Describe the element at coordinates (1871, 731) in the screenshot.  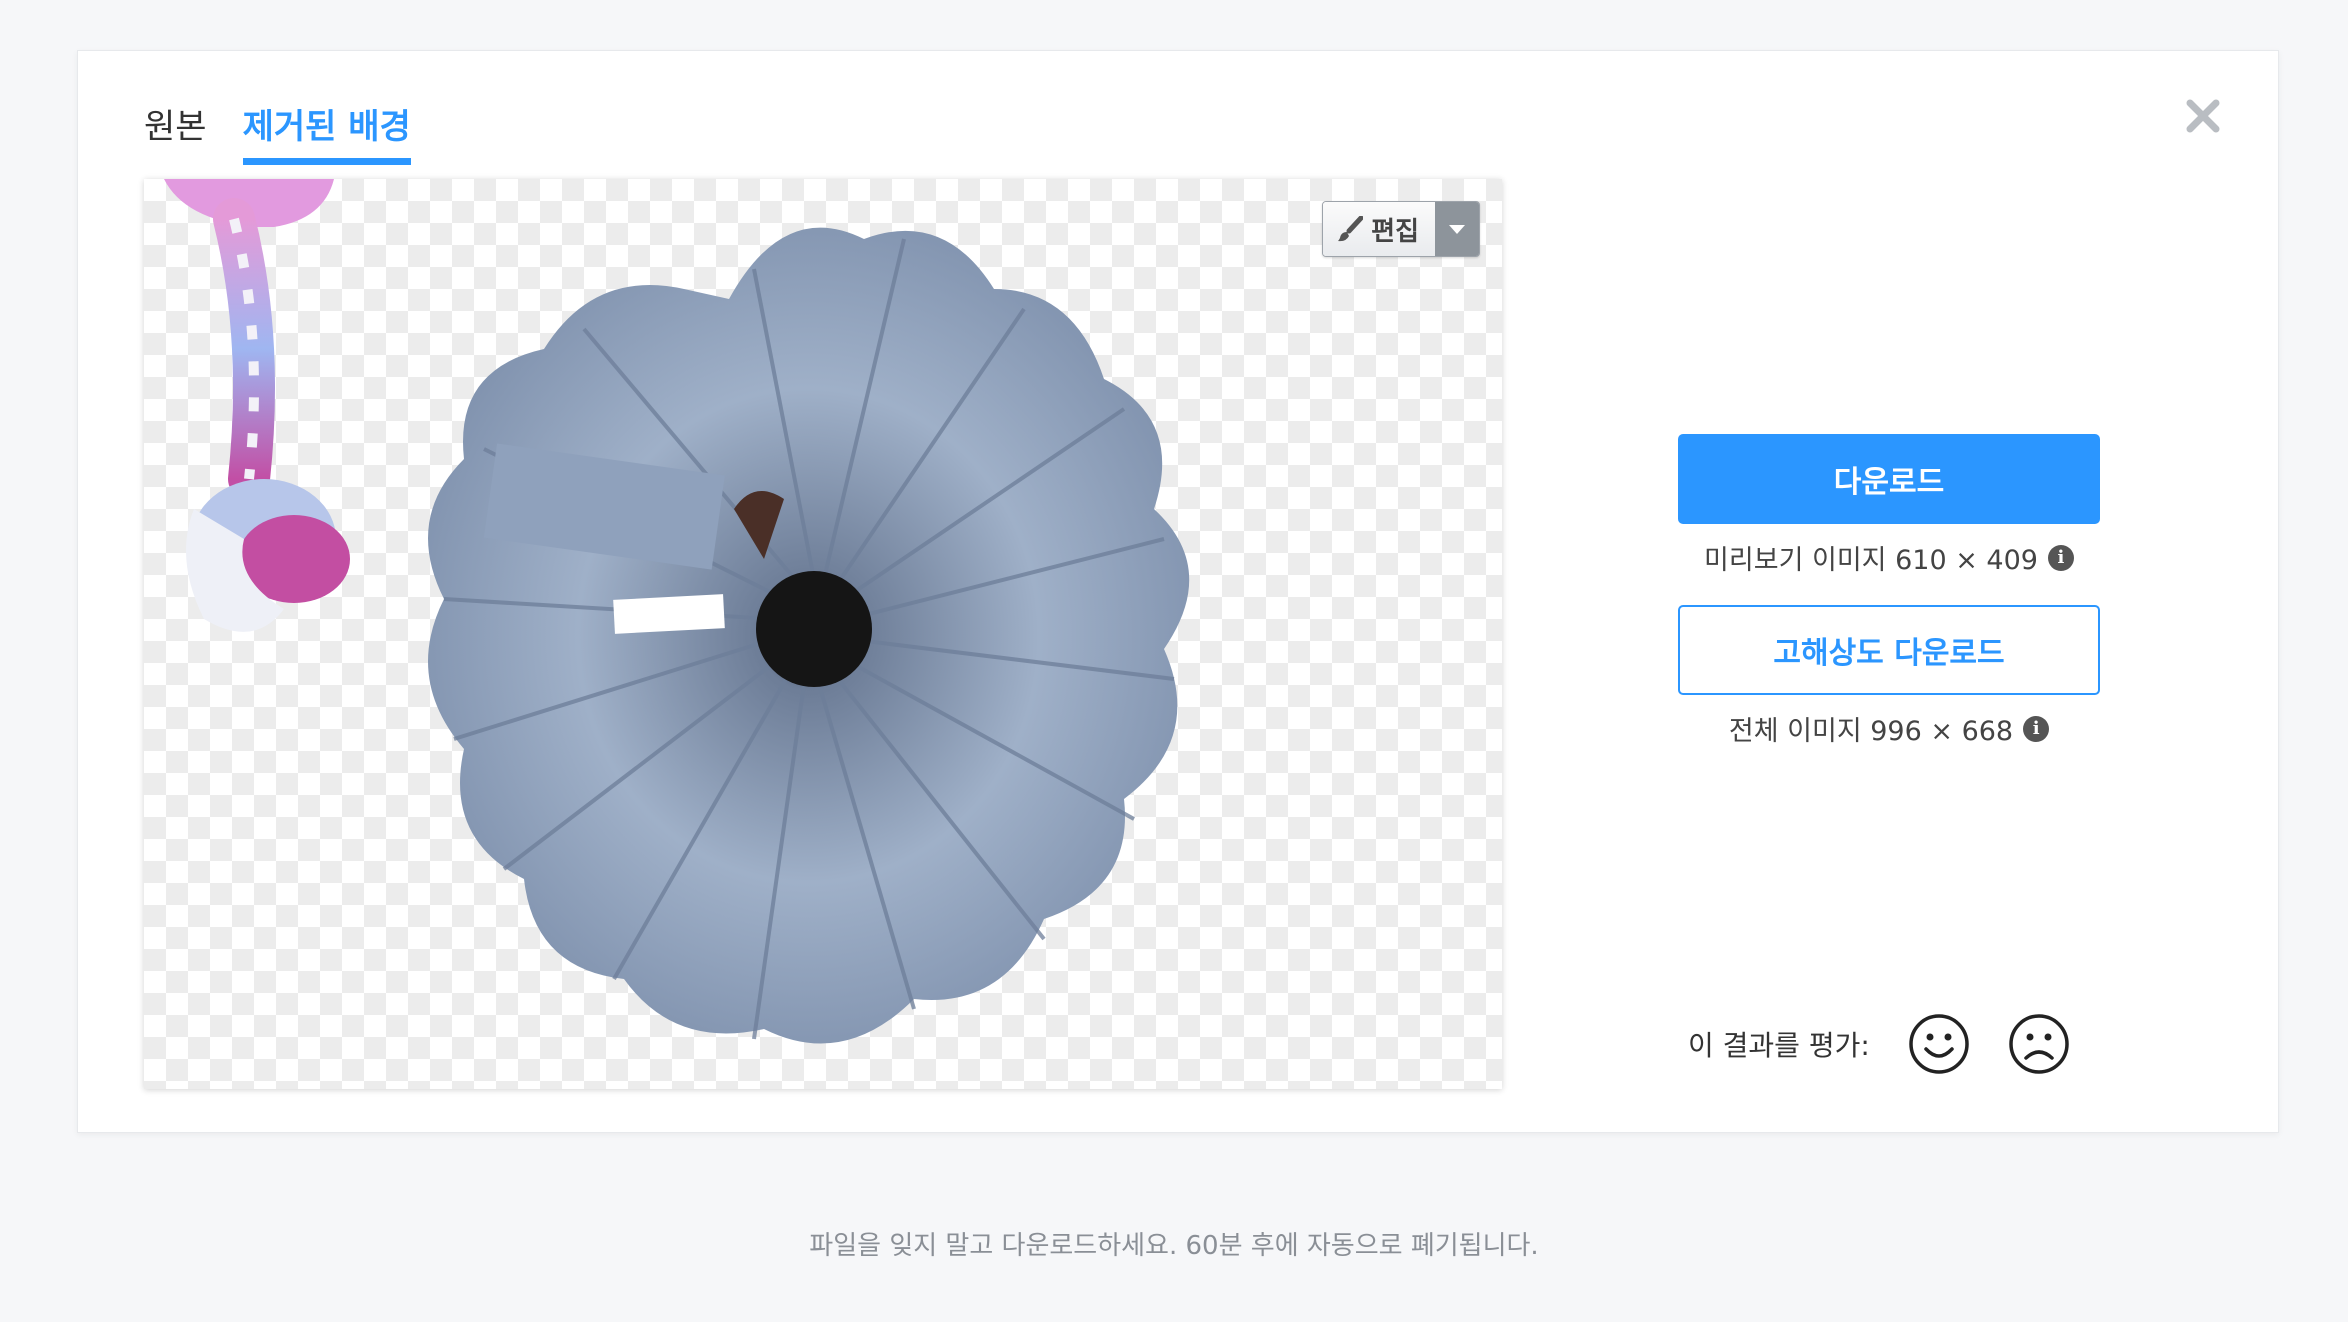
I see `full-size-text: 전체 이미지 996 × 668` at that location.